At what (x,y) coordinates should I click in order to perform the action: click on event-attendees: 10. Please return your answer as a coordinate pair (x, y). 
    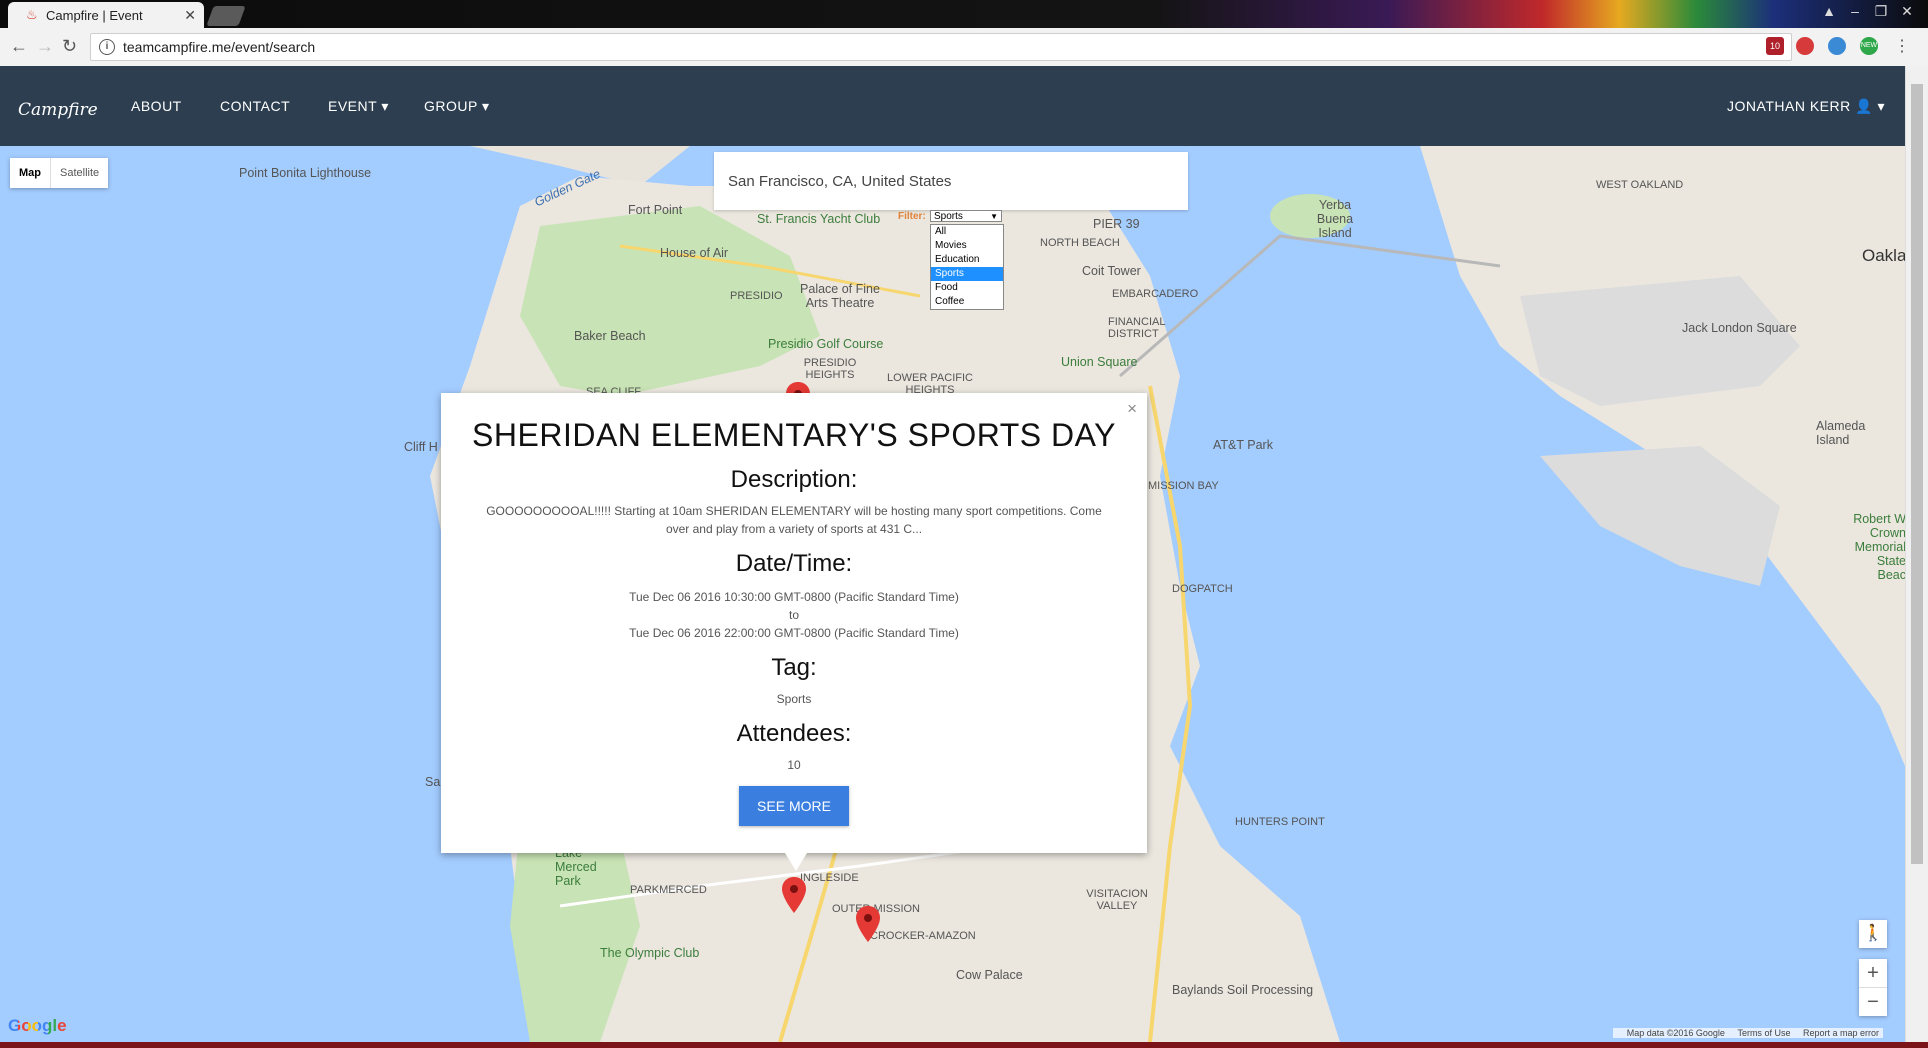
    Looking at the image, I should click on (794, 765).